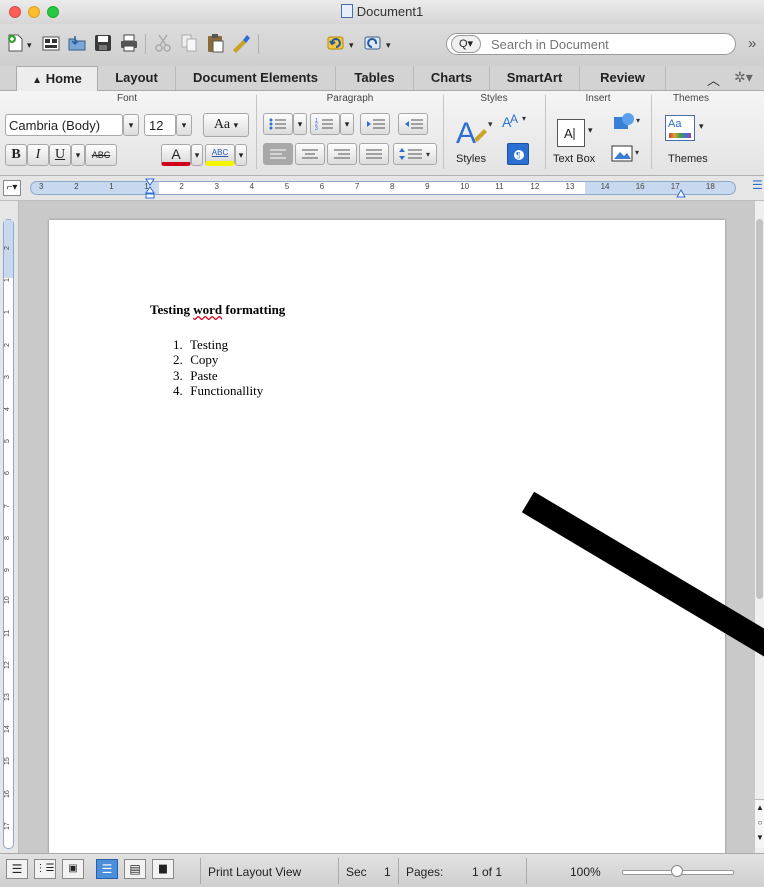 This screenshot has height=887, width=764. What do you see at coordinates (574, 159) in the screenshot?
I see `text-box-label: Text Box` at bounding box center [574, 159].